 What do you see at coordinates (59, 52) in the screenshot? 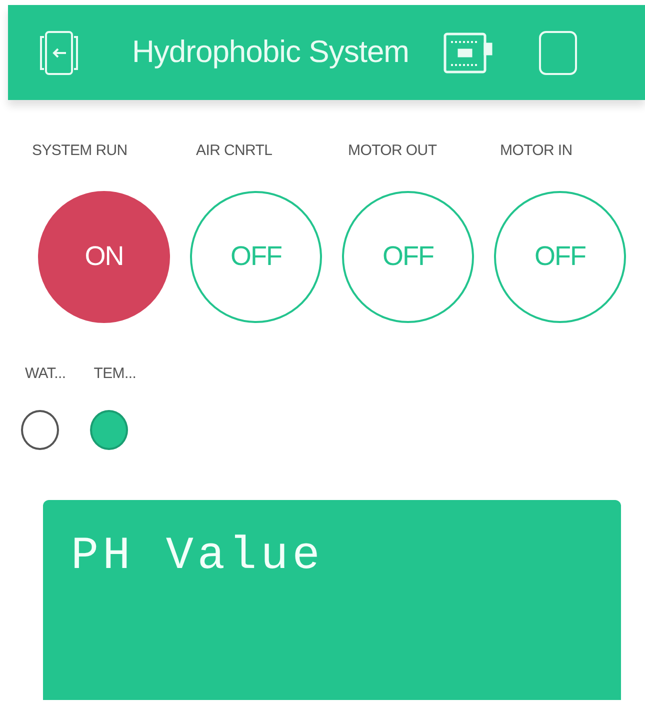
I see `exit-icon` at bounding box center [59, 52].